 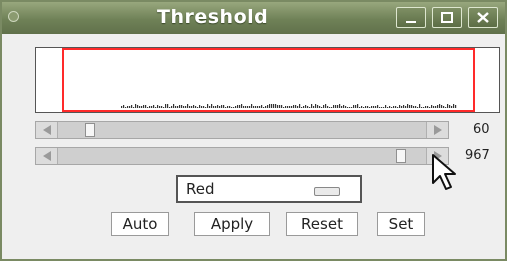 What do you see at coordinates (481, 129) in the screenshot?
I see `min-threshold-value: 60` at bounding box center [481, 129].